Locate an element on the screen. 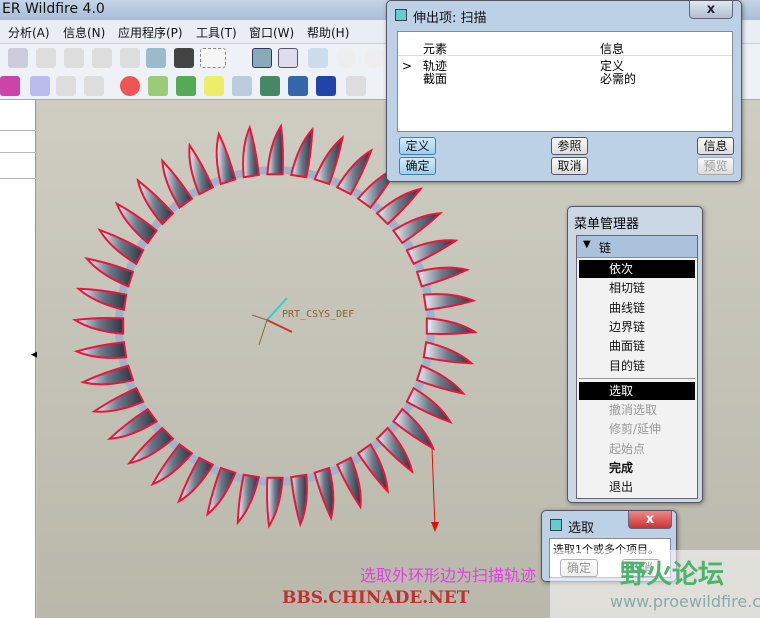 The height and width of the screenshot is (618, 760). menu-help: 帮助(H) is located at coordinates (328, 32).